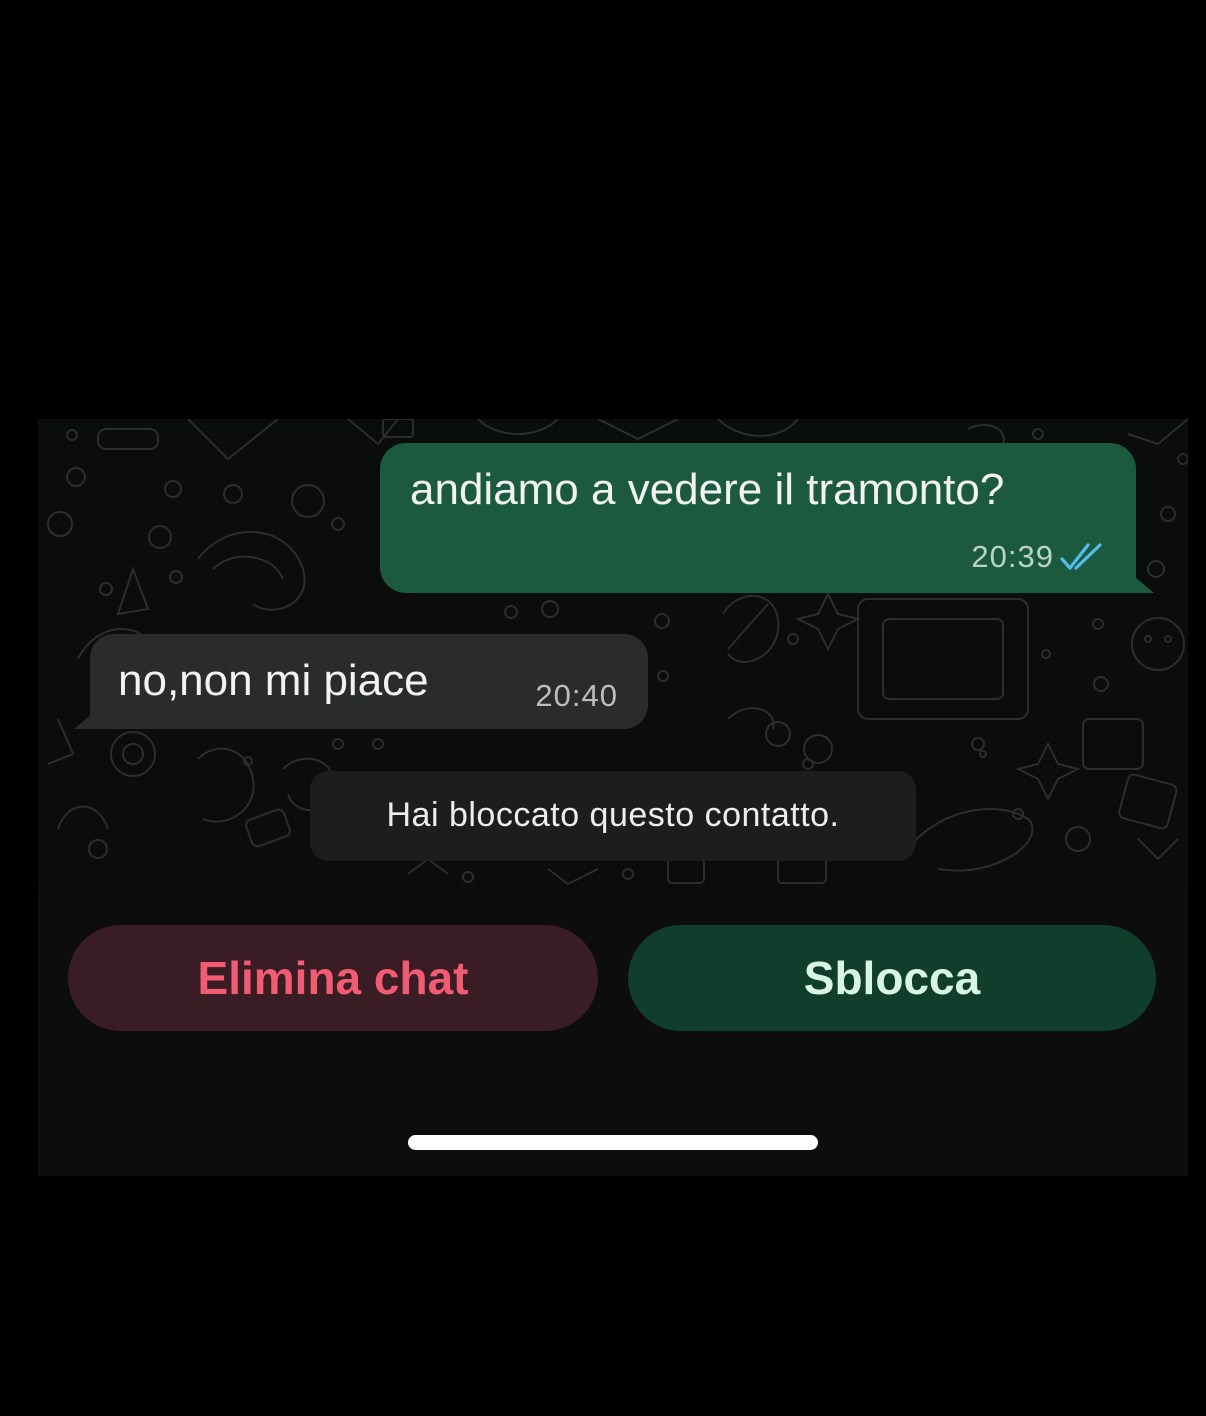 This screenshot has width=1206, height=1416. Describe the element at coordinates (1012, 556) in the screenshot. I see `message-timestamp: 20:39` at that location.